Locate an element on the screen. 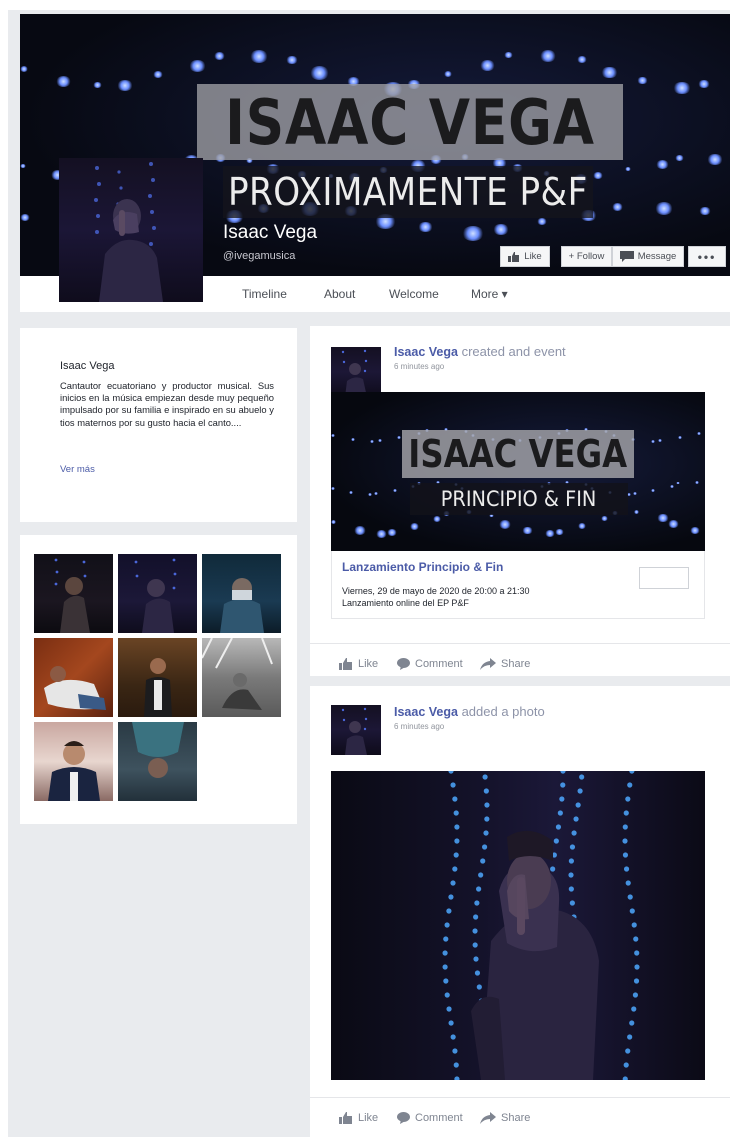 The image size is (730, 1137). follow-button: + Follow is located at coordinates (586, 256).